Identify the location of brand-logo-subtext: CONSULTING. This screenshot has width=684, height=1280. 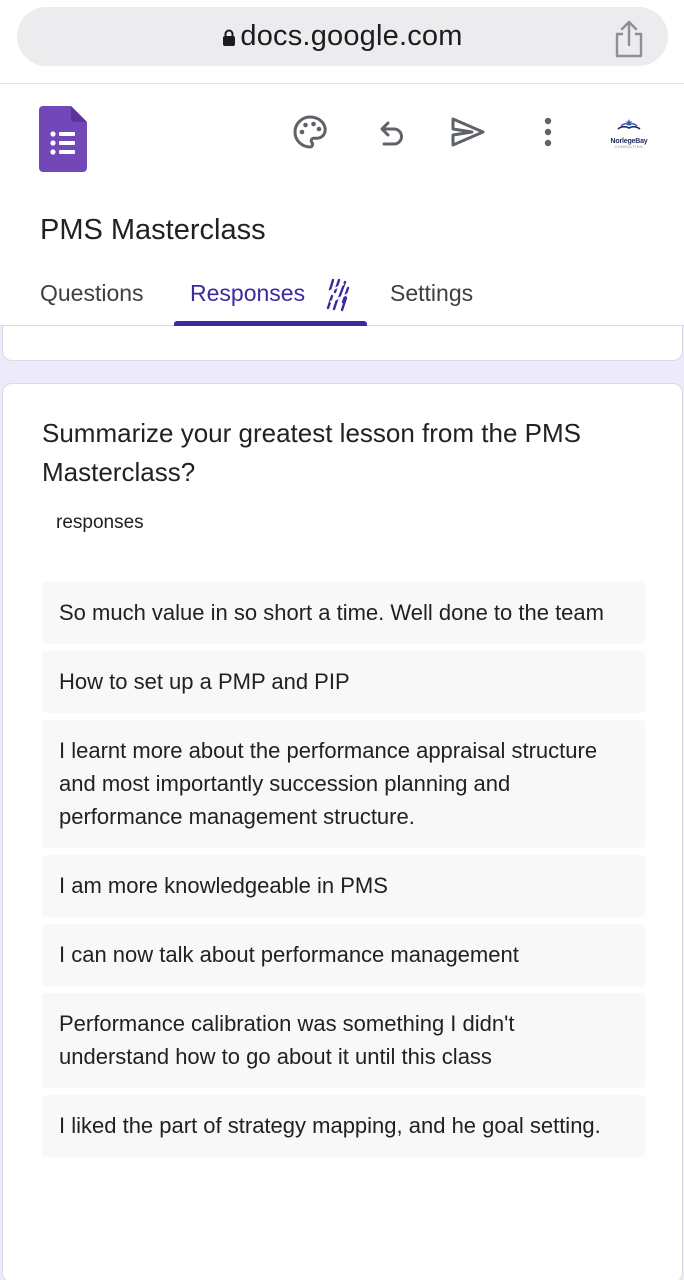
(629, 147).